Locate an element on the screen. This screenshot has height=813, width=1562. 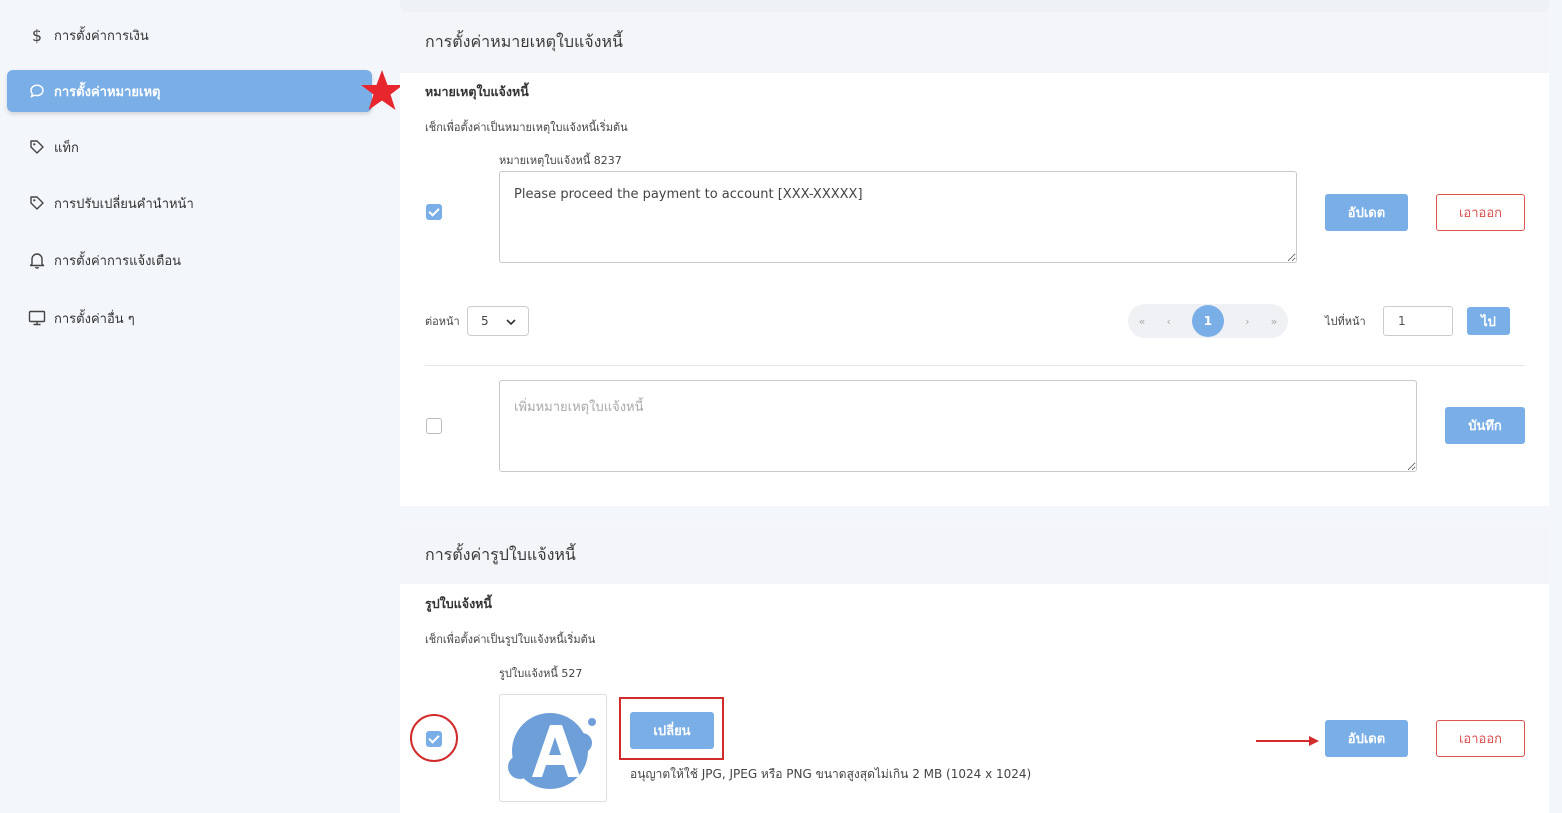
new-note-textarea is located at coordinates (958, 426).